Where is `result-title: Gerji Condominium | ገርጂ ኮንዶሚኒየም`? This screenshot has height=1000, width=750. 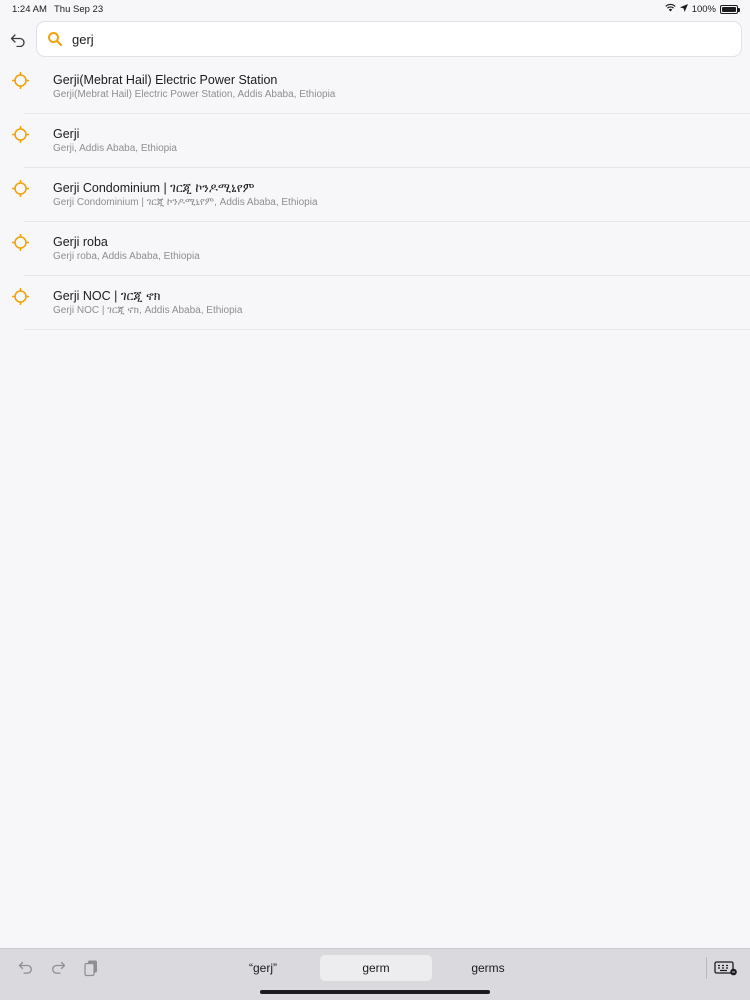 result-title: Gerji Condominium | ገርጂ ኮንዶሚኒየም is located at coordinates (154, 188).